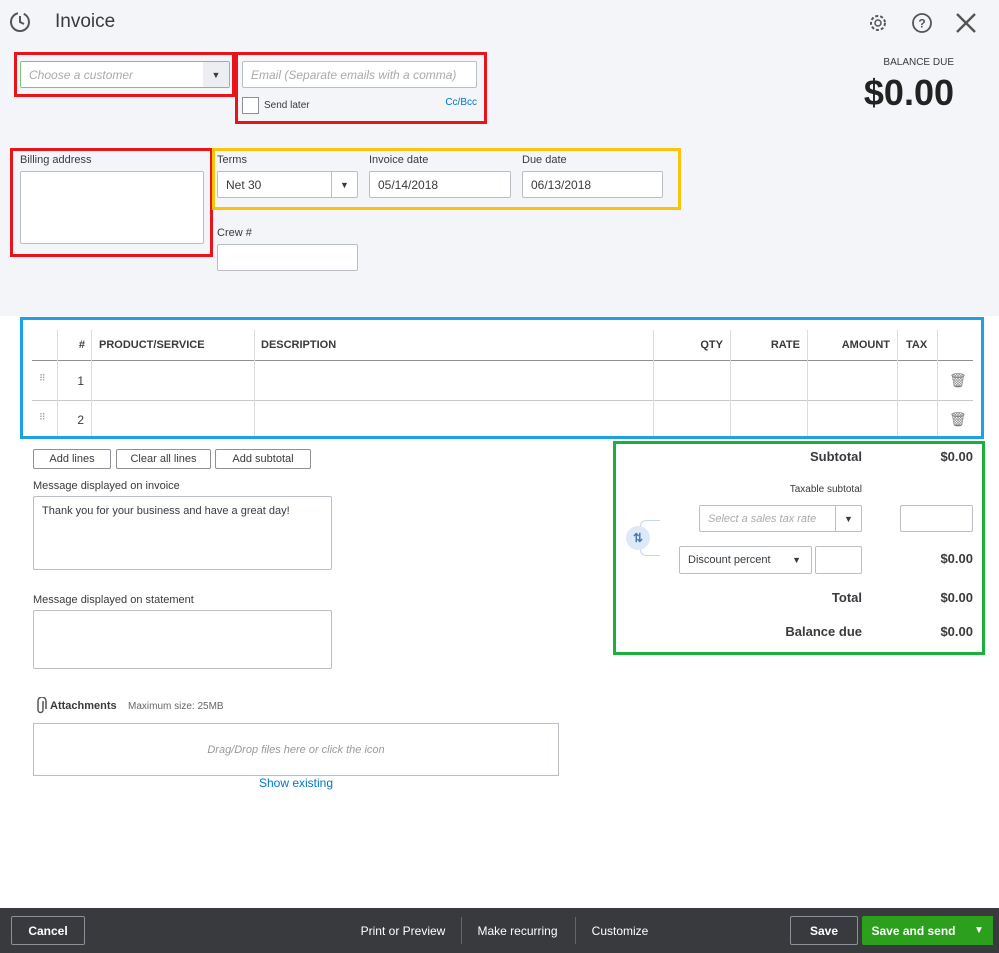 This screenshot has width=999, height=953. I want to click on crew-input, so click(287, 257).